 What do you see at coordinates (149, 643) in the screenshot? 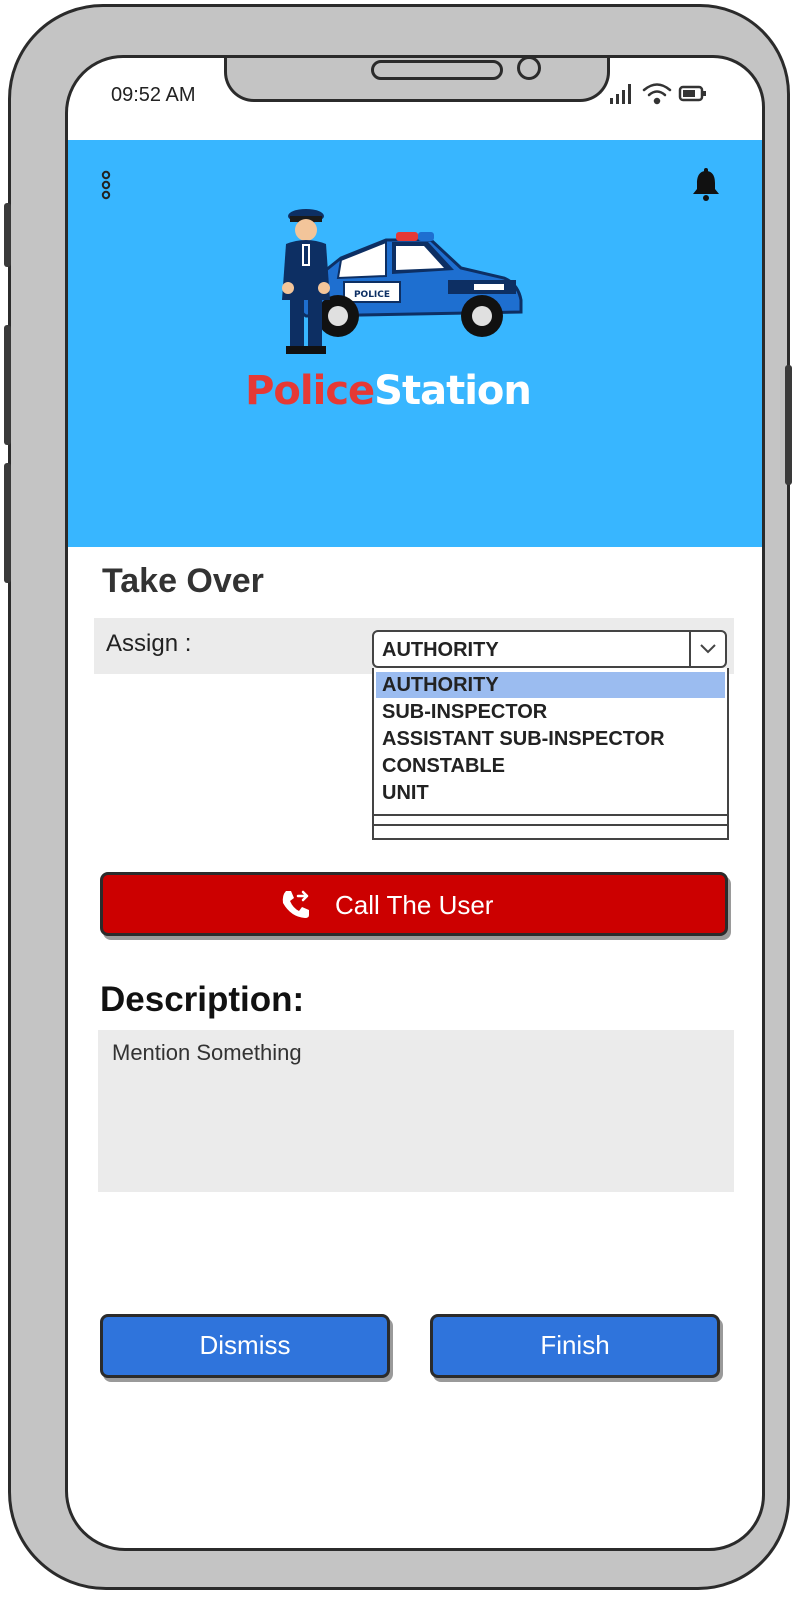
I see `assign-label: Assign :` at bounding box center [149, 643].